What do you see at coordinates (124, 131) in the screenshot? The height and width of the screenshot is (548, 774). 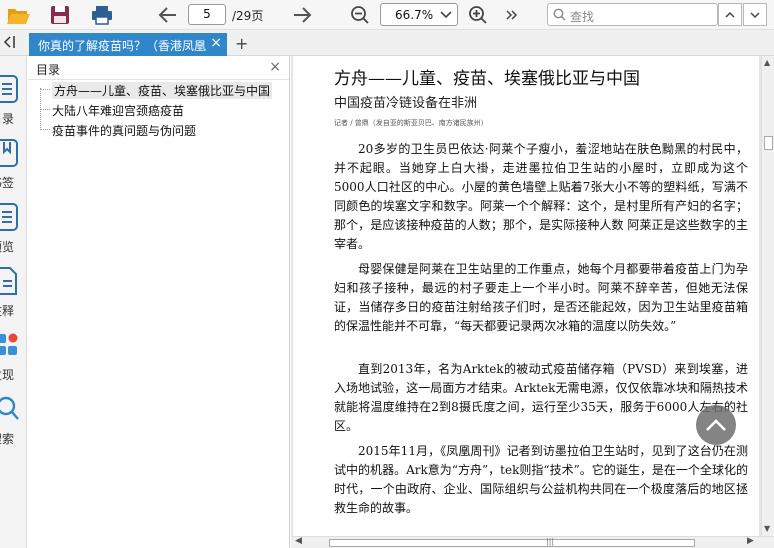 I see `outline-item-label: 疫苗事件的真问题与伪问题` at bounding box center [124, 131].